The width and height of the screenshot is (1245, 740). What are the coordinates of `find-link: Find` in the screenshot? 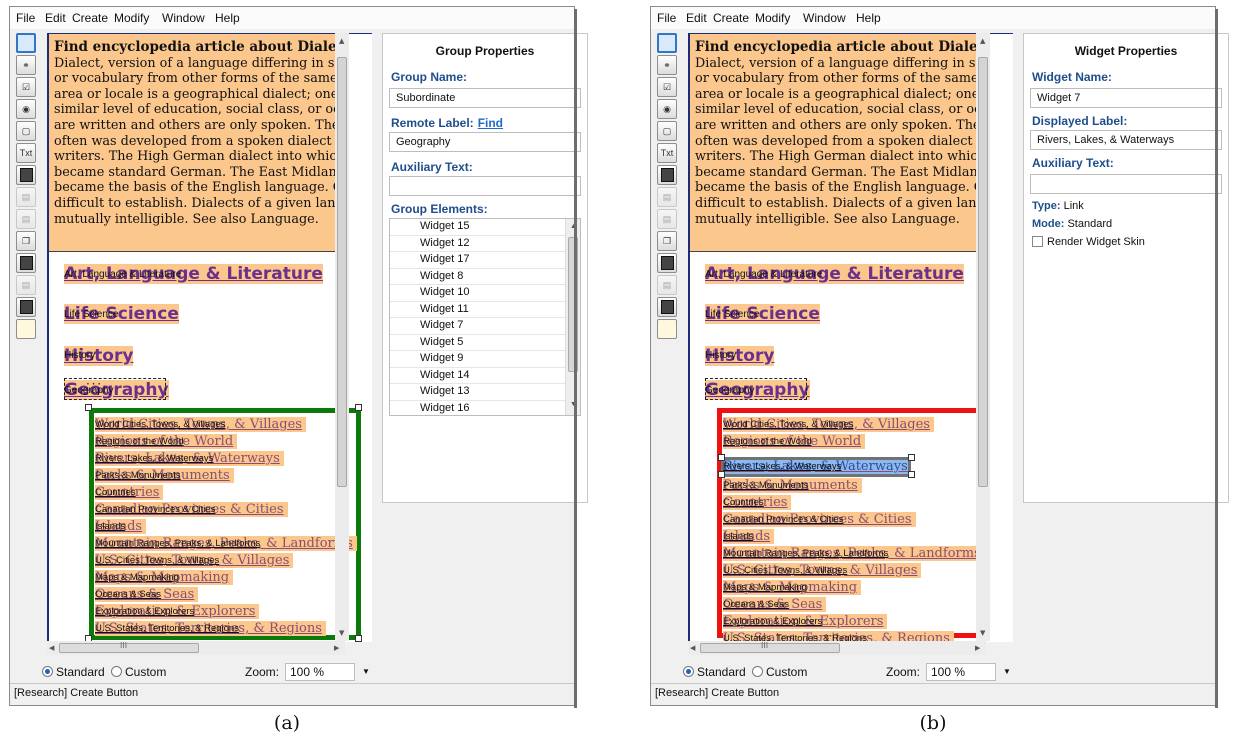 It's located at (490, 123).